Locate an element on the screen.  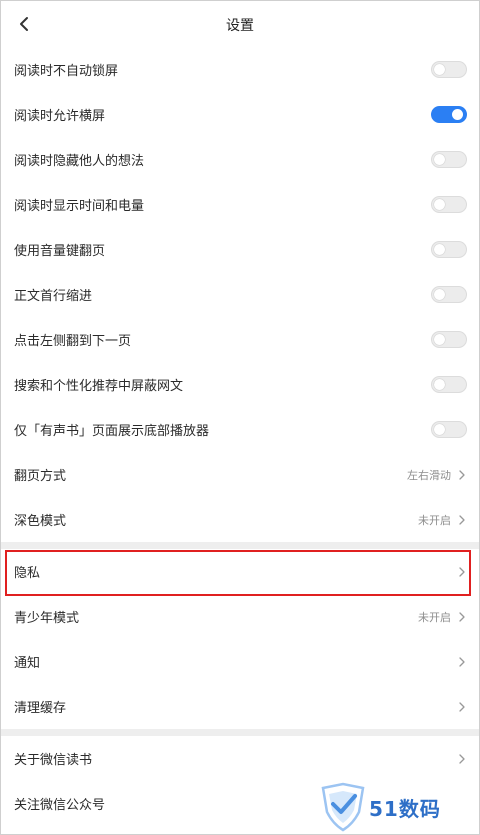
setting-label: 翻页方式 is located at coordinates (40, 476).